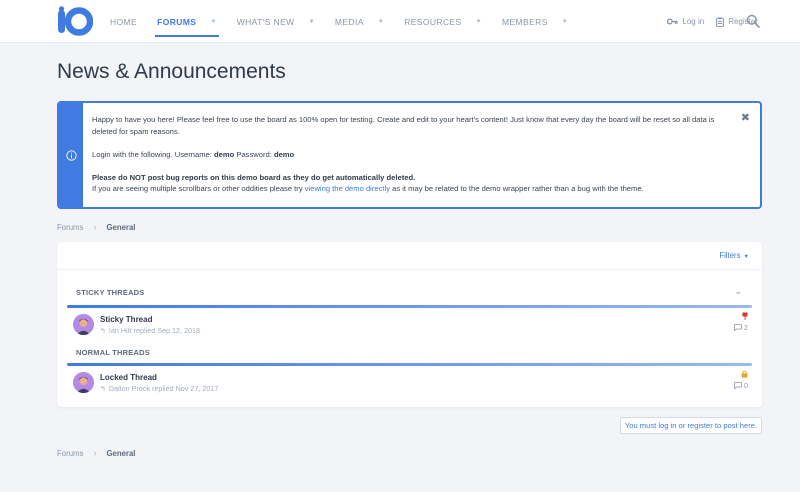  I want to click on thread-meta: ↰ Dalton Prock replied Nov 27, 2017, so click(159, 388).